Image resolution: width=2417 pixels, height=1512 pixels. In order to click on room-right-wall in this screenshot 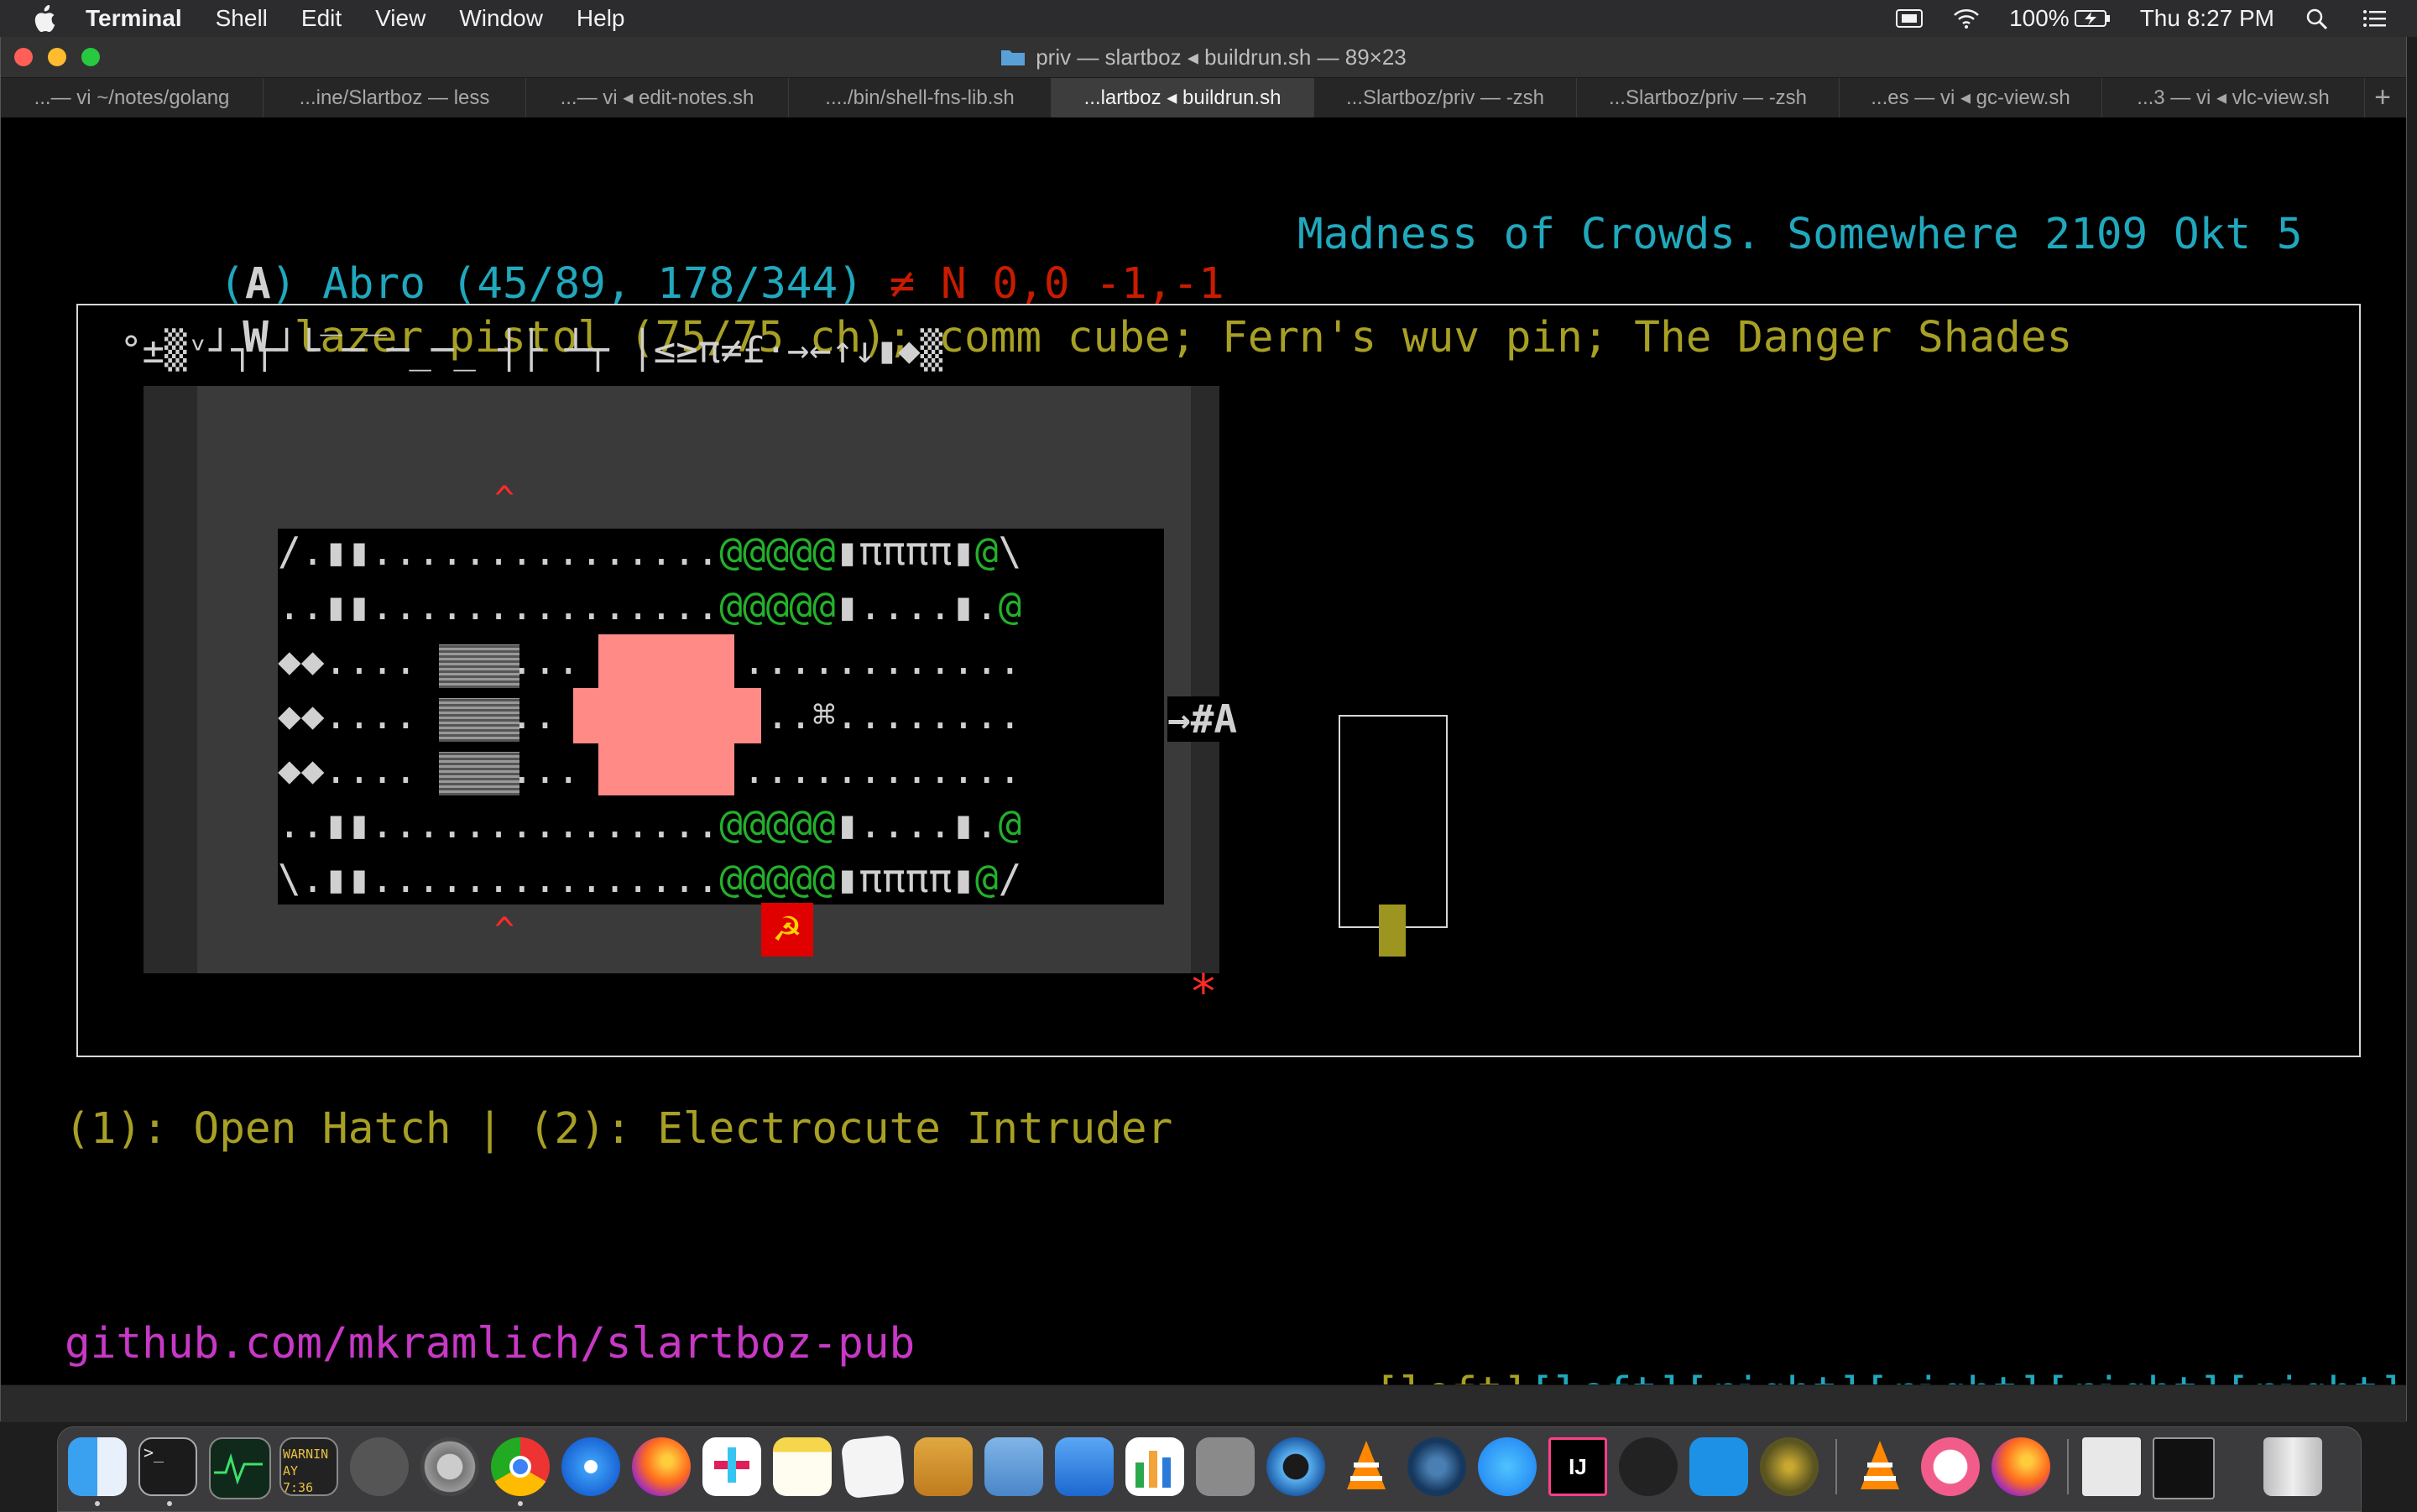, I will do `click(1205, 679)`.